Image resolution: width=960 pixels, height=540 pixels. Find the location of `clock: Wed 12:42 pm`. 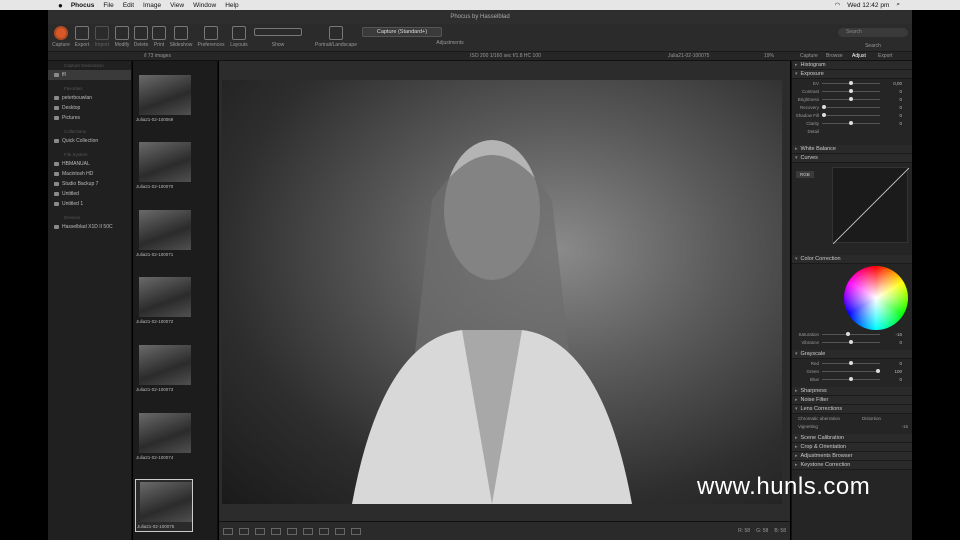

clock: Wed 12:42 pm is located at coordinates (868, 5).